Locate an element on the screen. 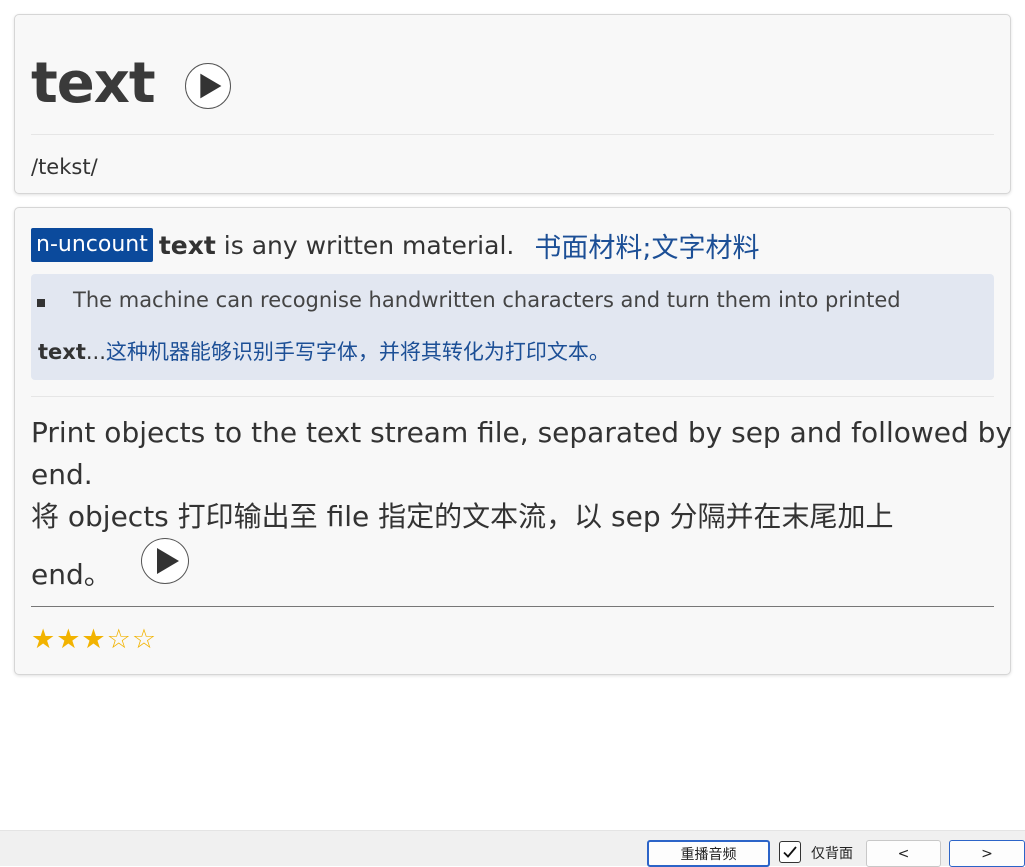 The width and height of the screenshot is (1025, 867). next-button: > is located at coordinates (987, 853).